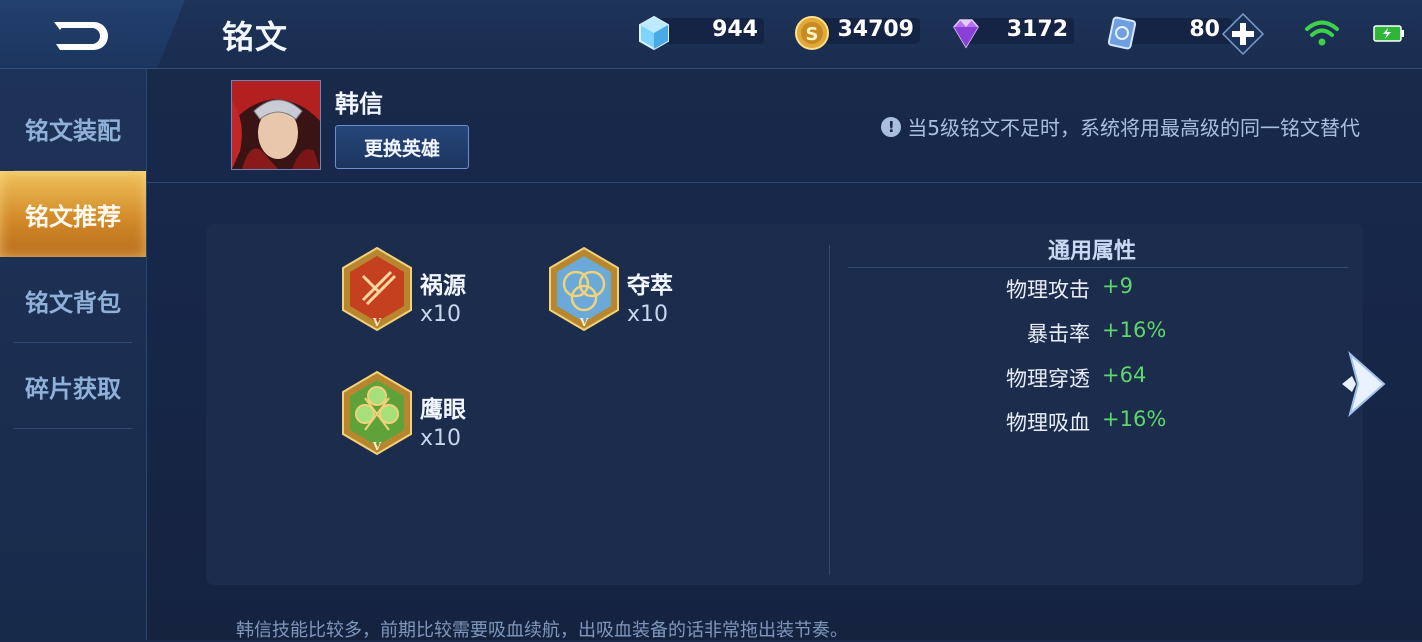 The width and height of the screenshot is (1422, 642). I want to click on next-arrow-icon, so click(1366, 384).